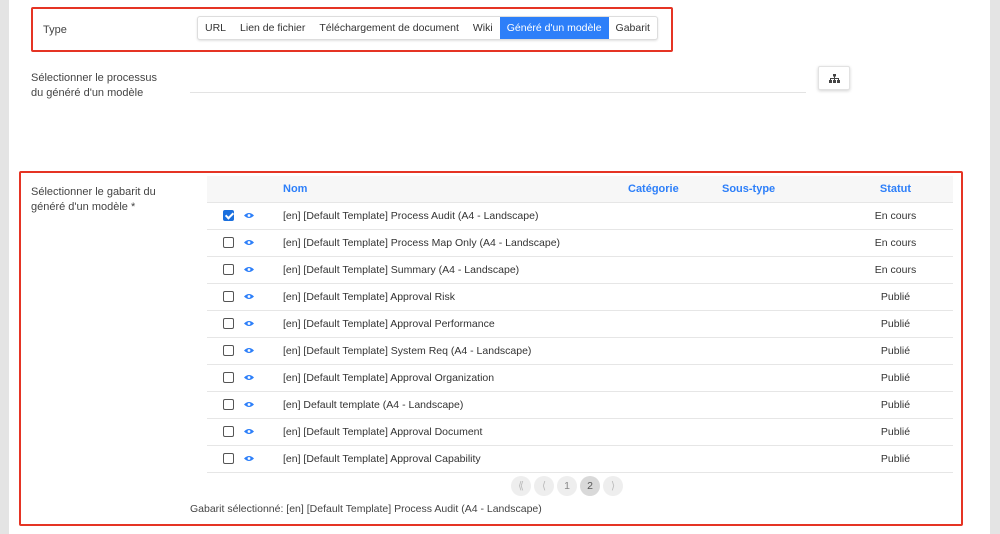 The width and height of the screenshot is (1000, 534). Describe the element at coordinates (272, 28) in the screenshot. I see `type-option-1: Lien de fichier` at that location.